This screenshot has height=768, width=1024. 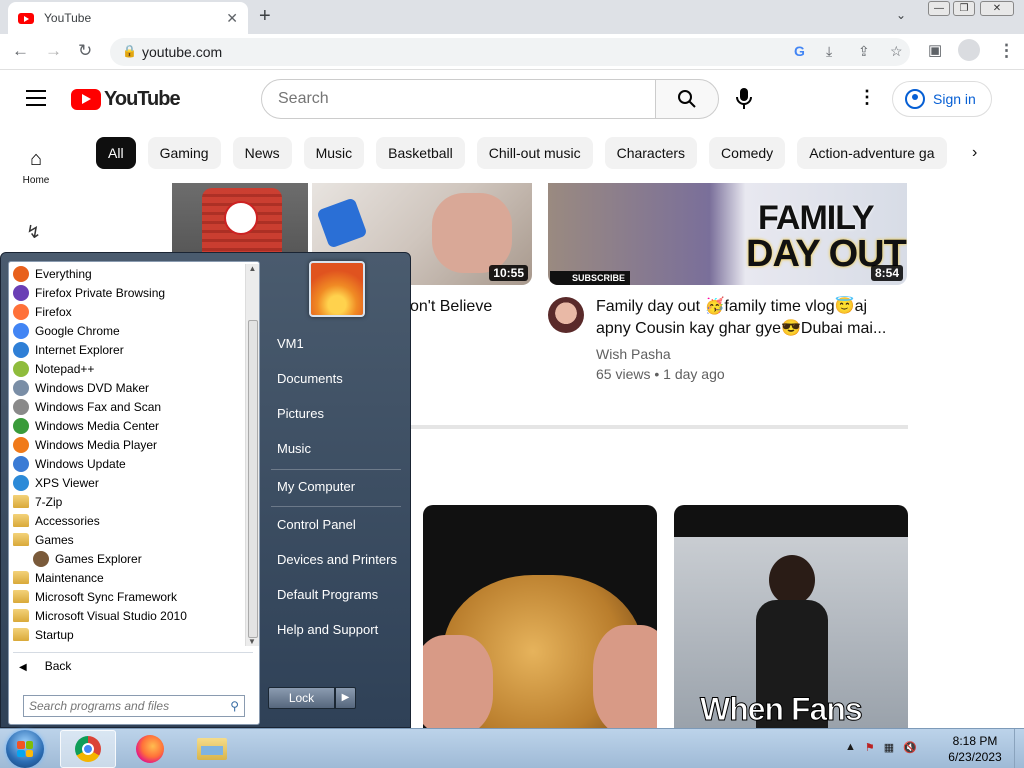 What do you see at coordinates (727, 234) in the screenshot?
I see `video-thumbnail-2: FAMILY DAY OUT SUBSCRIBE 8:54` at bounding box center [727, 234].